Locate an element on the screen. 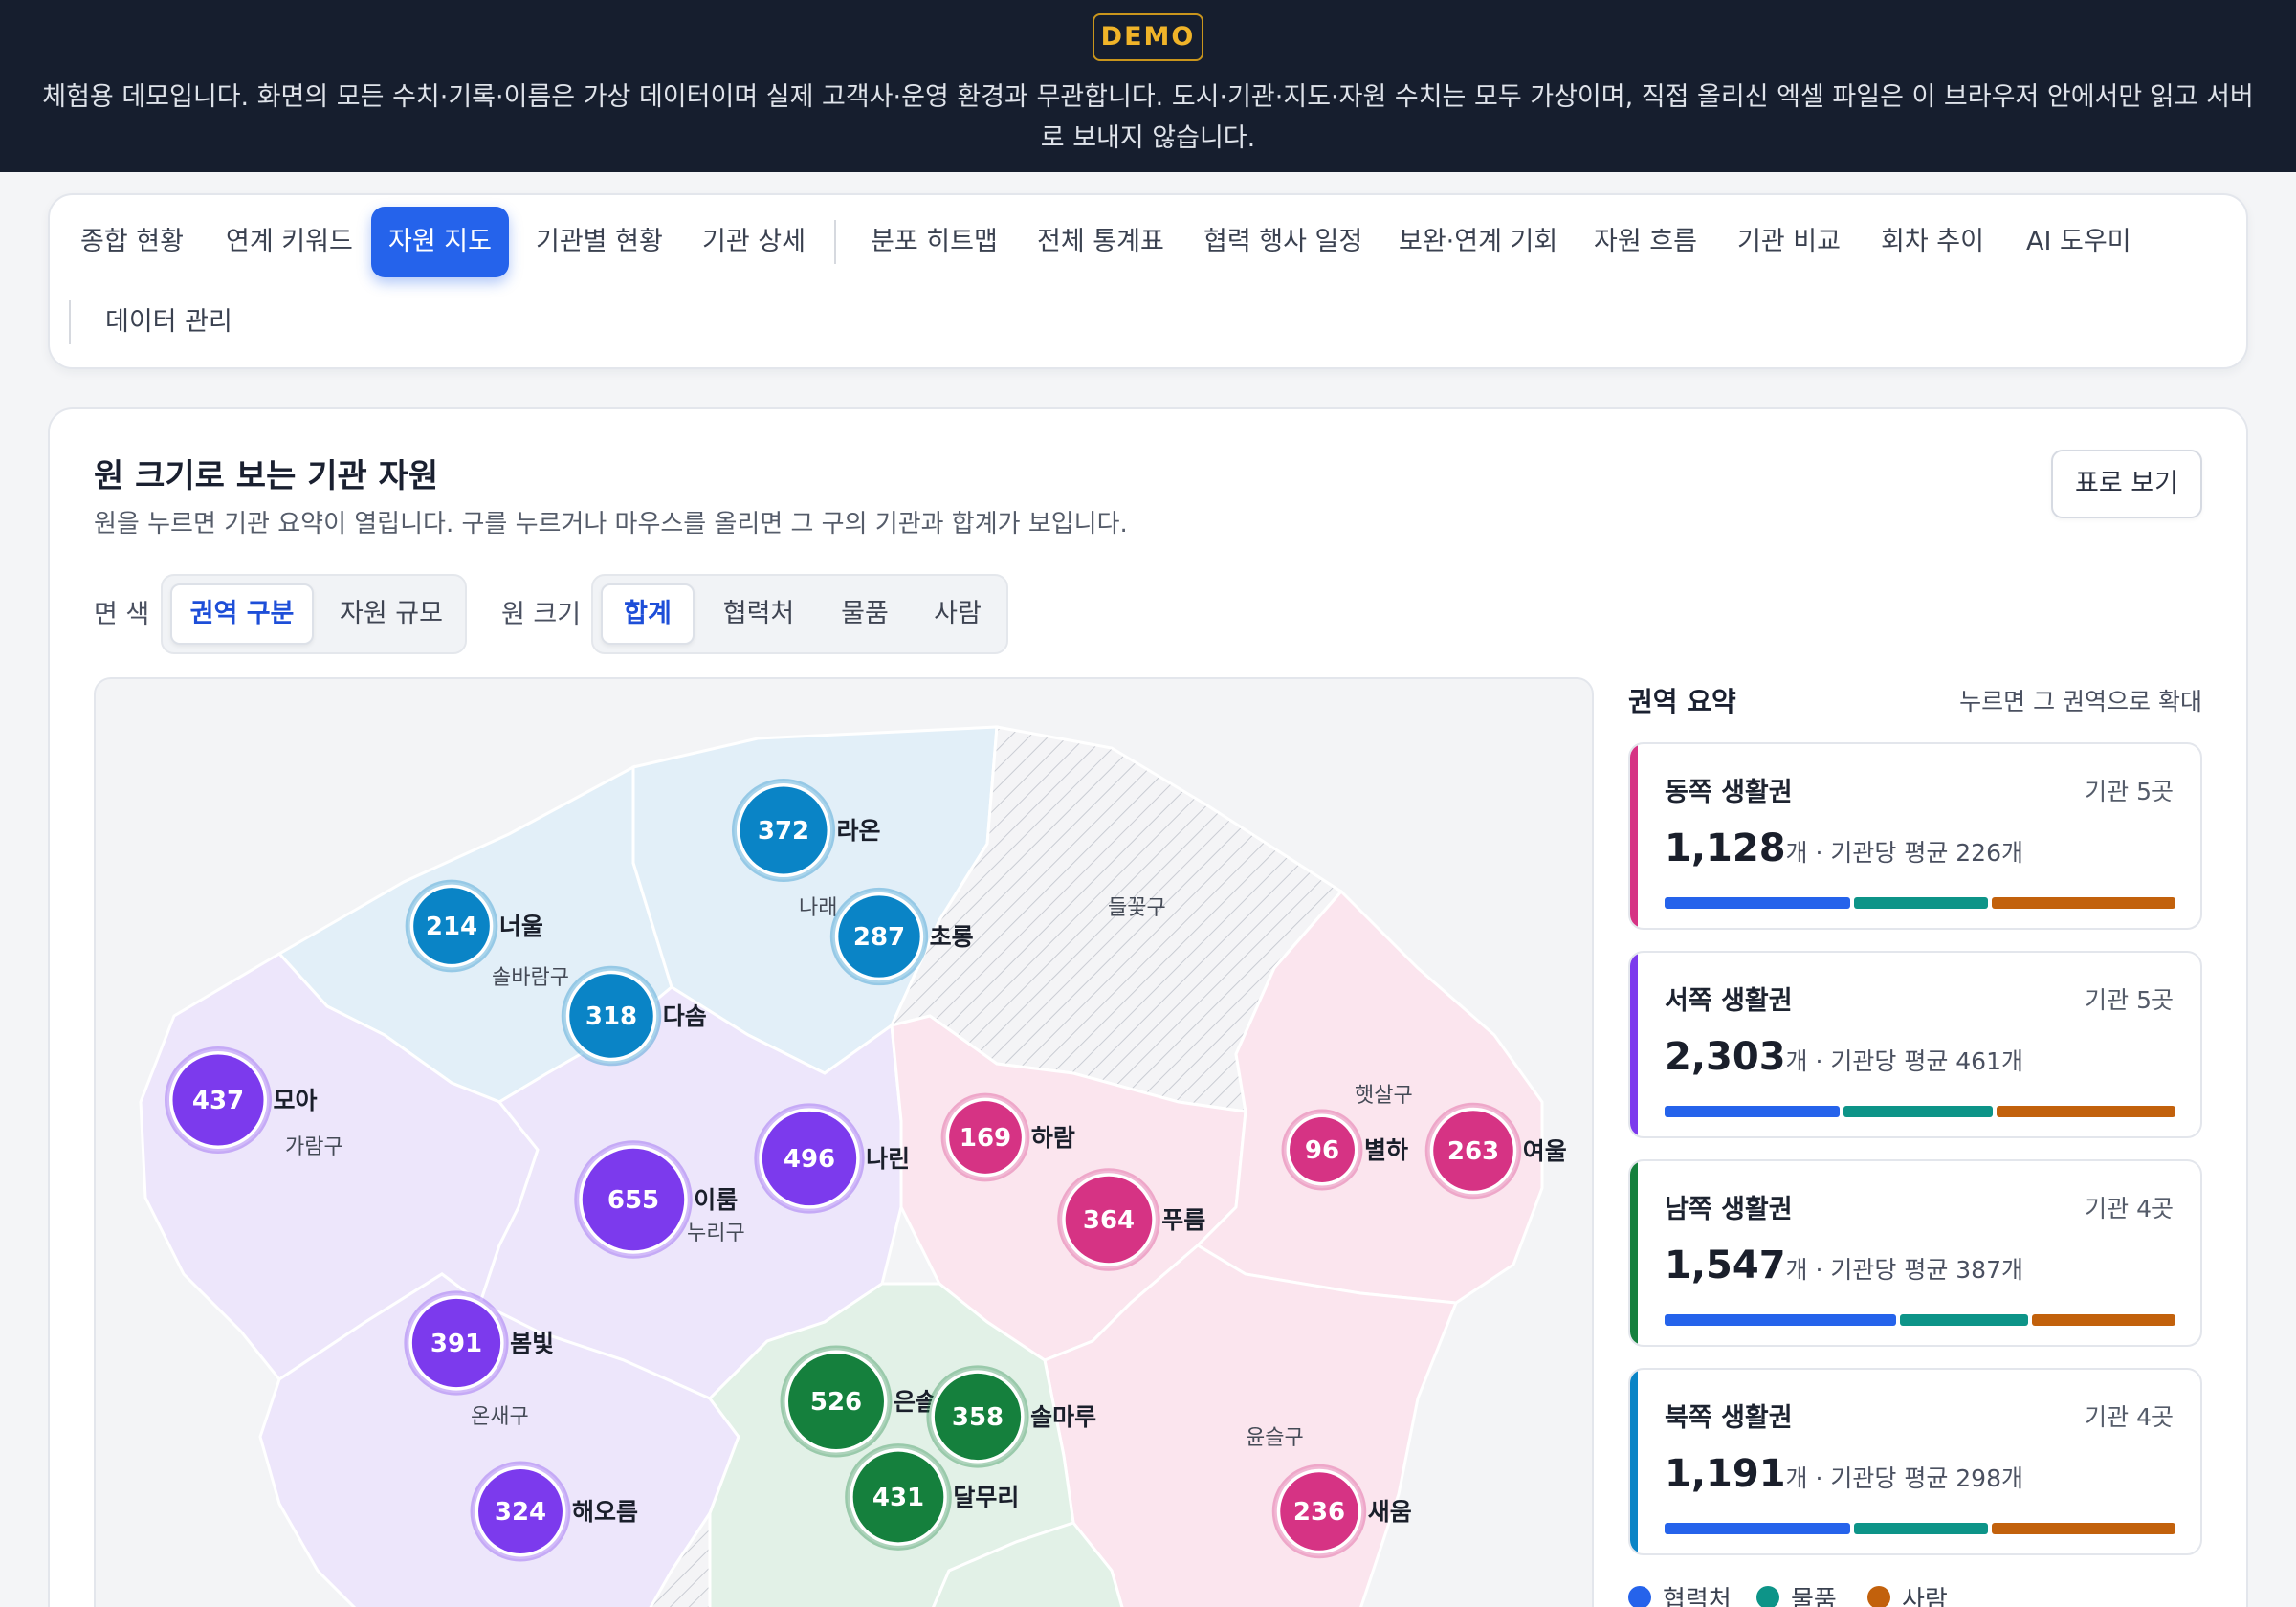 Image resolution: width=2296 pixels, height=1607 pixels. bubble-label: 별하 is located at coordinates (1386, 1150).